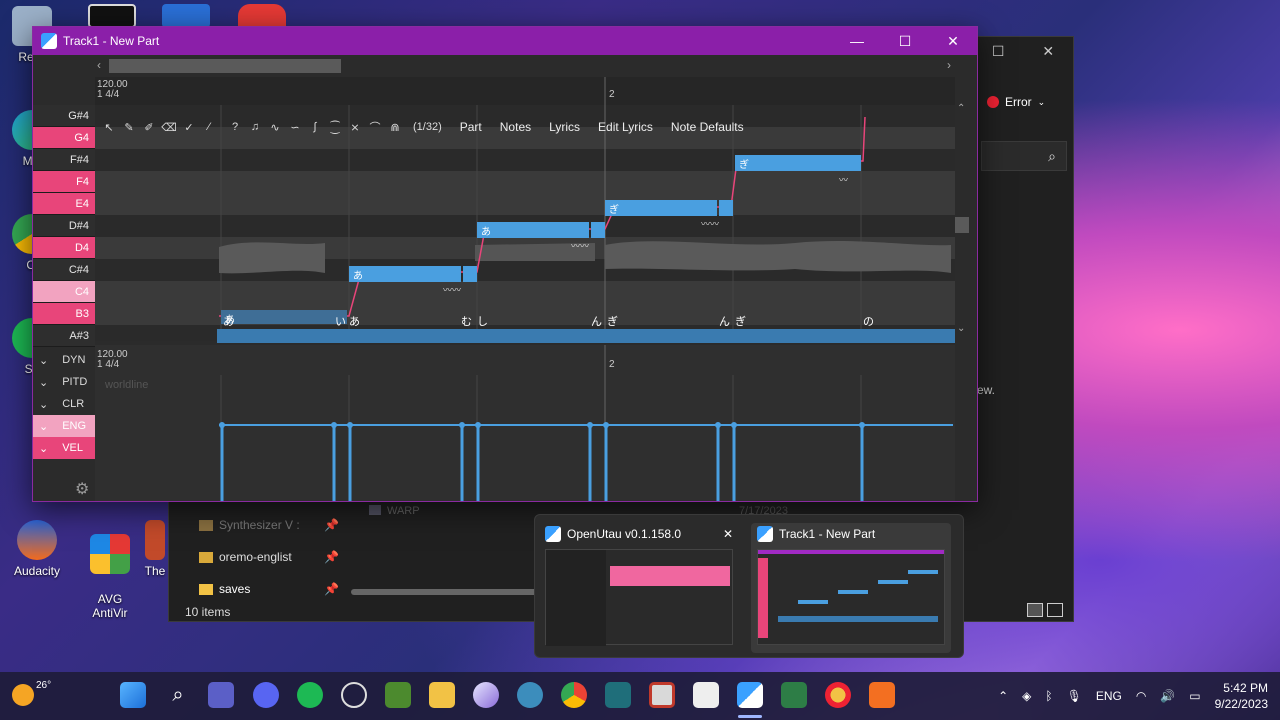  What do you see at coordinates (1194, 696) in the screenshot?
I see `battery-icon: ▭` at bounding box center [1194, 696].